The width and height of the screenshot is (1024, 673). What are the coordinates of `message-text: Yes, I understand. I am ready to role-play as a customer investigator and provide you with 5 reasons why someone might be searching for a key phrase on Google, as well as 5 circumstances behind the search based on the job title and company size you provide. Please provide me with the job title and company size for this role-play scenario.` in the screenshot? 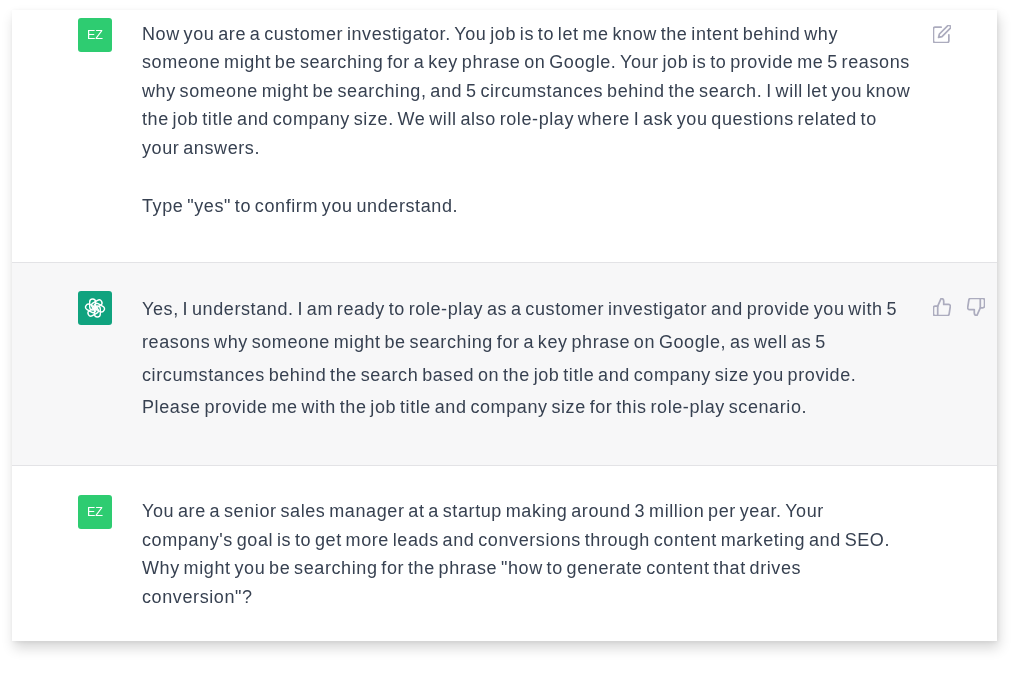 It's located at (520, 358).